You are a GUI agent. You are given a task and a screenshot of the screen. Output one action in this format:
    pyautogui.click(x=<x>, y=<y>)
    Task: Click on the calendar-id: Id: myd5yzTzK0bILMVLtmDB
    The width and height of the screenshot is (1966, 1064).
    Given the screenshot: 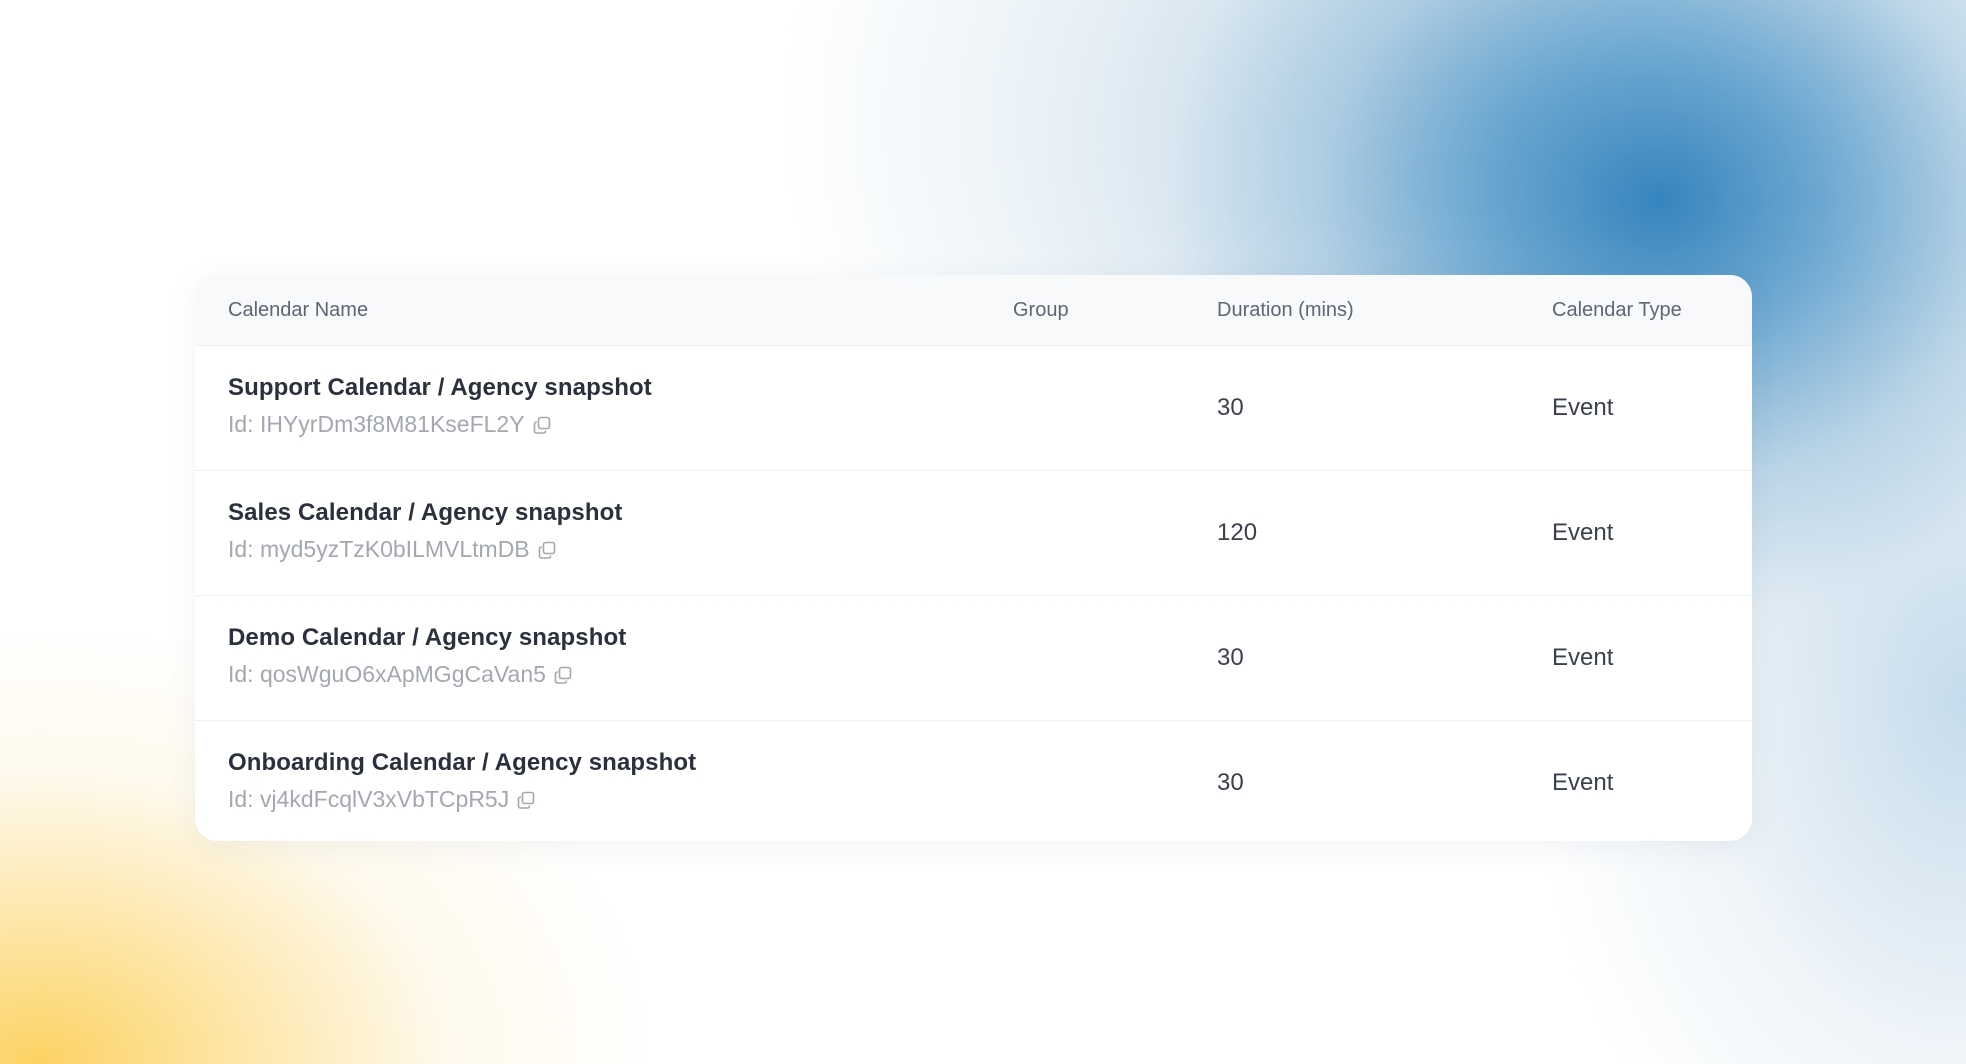 What is the action you would take?
    pyautogui.click(x=425, y=549)
    